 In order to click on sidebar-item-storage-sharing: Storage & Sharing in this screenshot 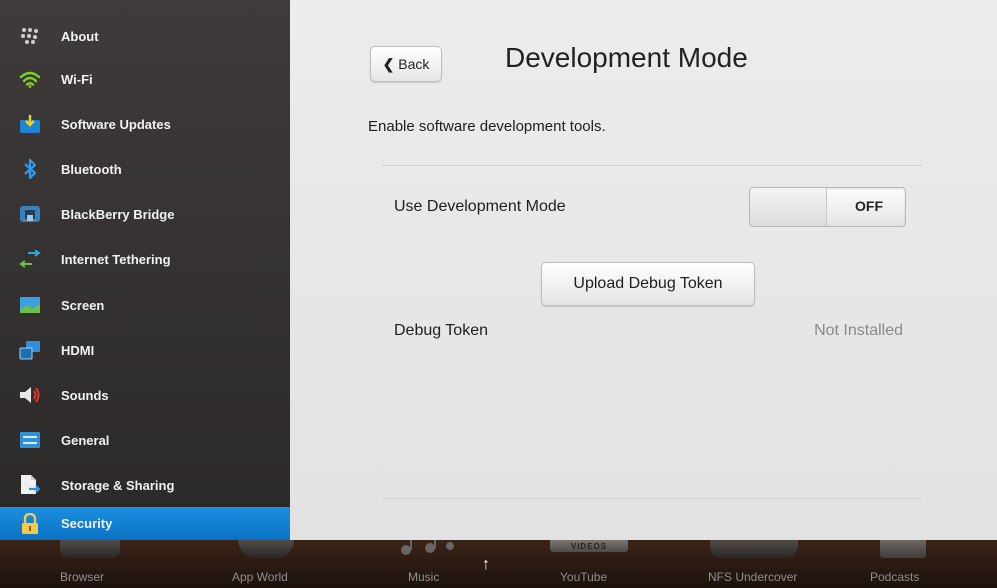, I will do `click(145, 485)`.